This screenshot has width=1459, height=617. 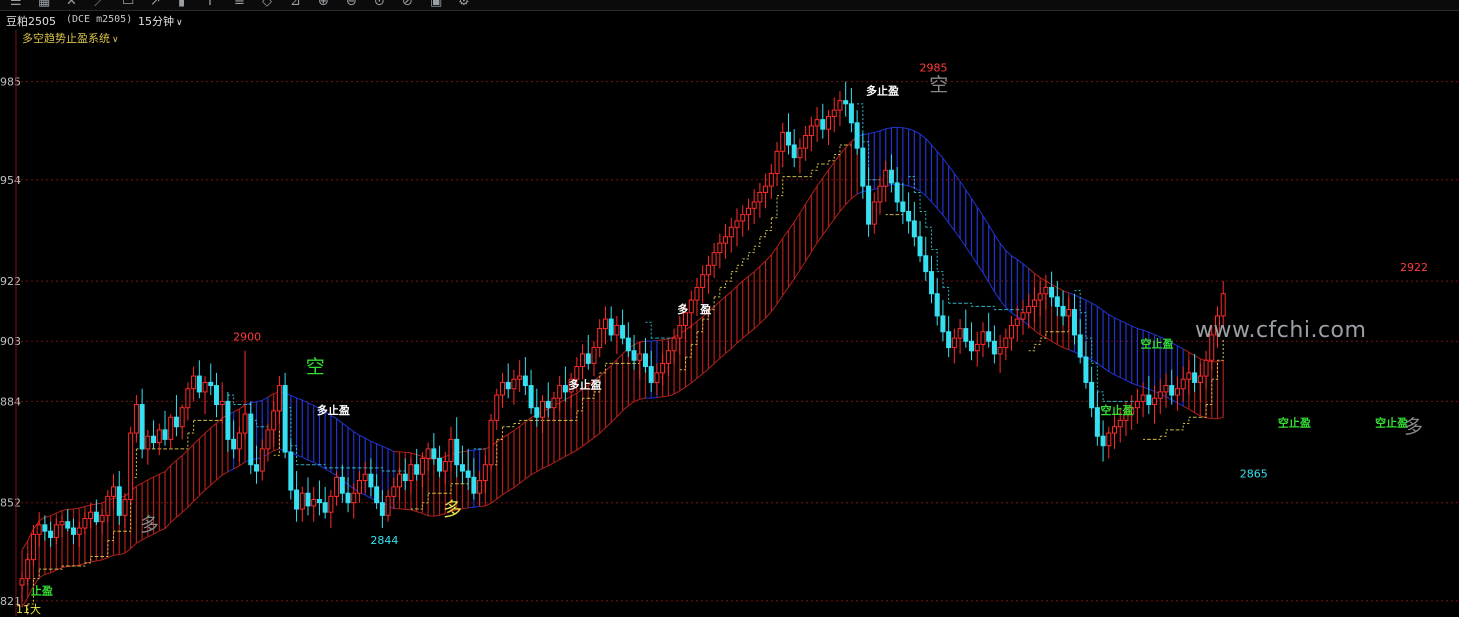 I want to click on y-tick-label: 954, so click(x=10, y=180).